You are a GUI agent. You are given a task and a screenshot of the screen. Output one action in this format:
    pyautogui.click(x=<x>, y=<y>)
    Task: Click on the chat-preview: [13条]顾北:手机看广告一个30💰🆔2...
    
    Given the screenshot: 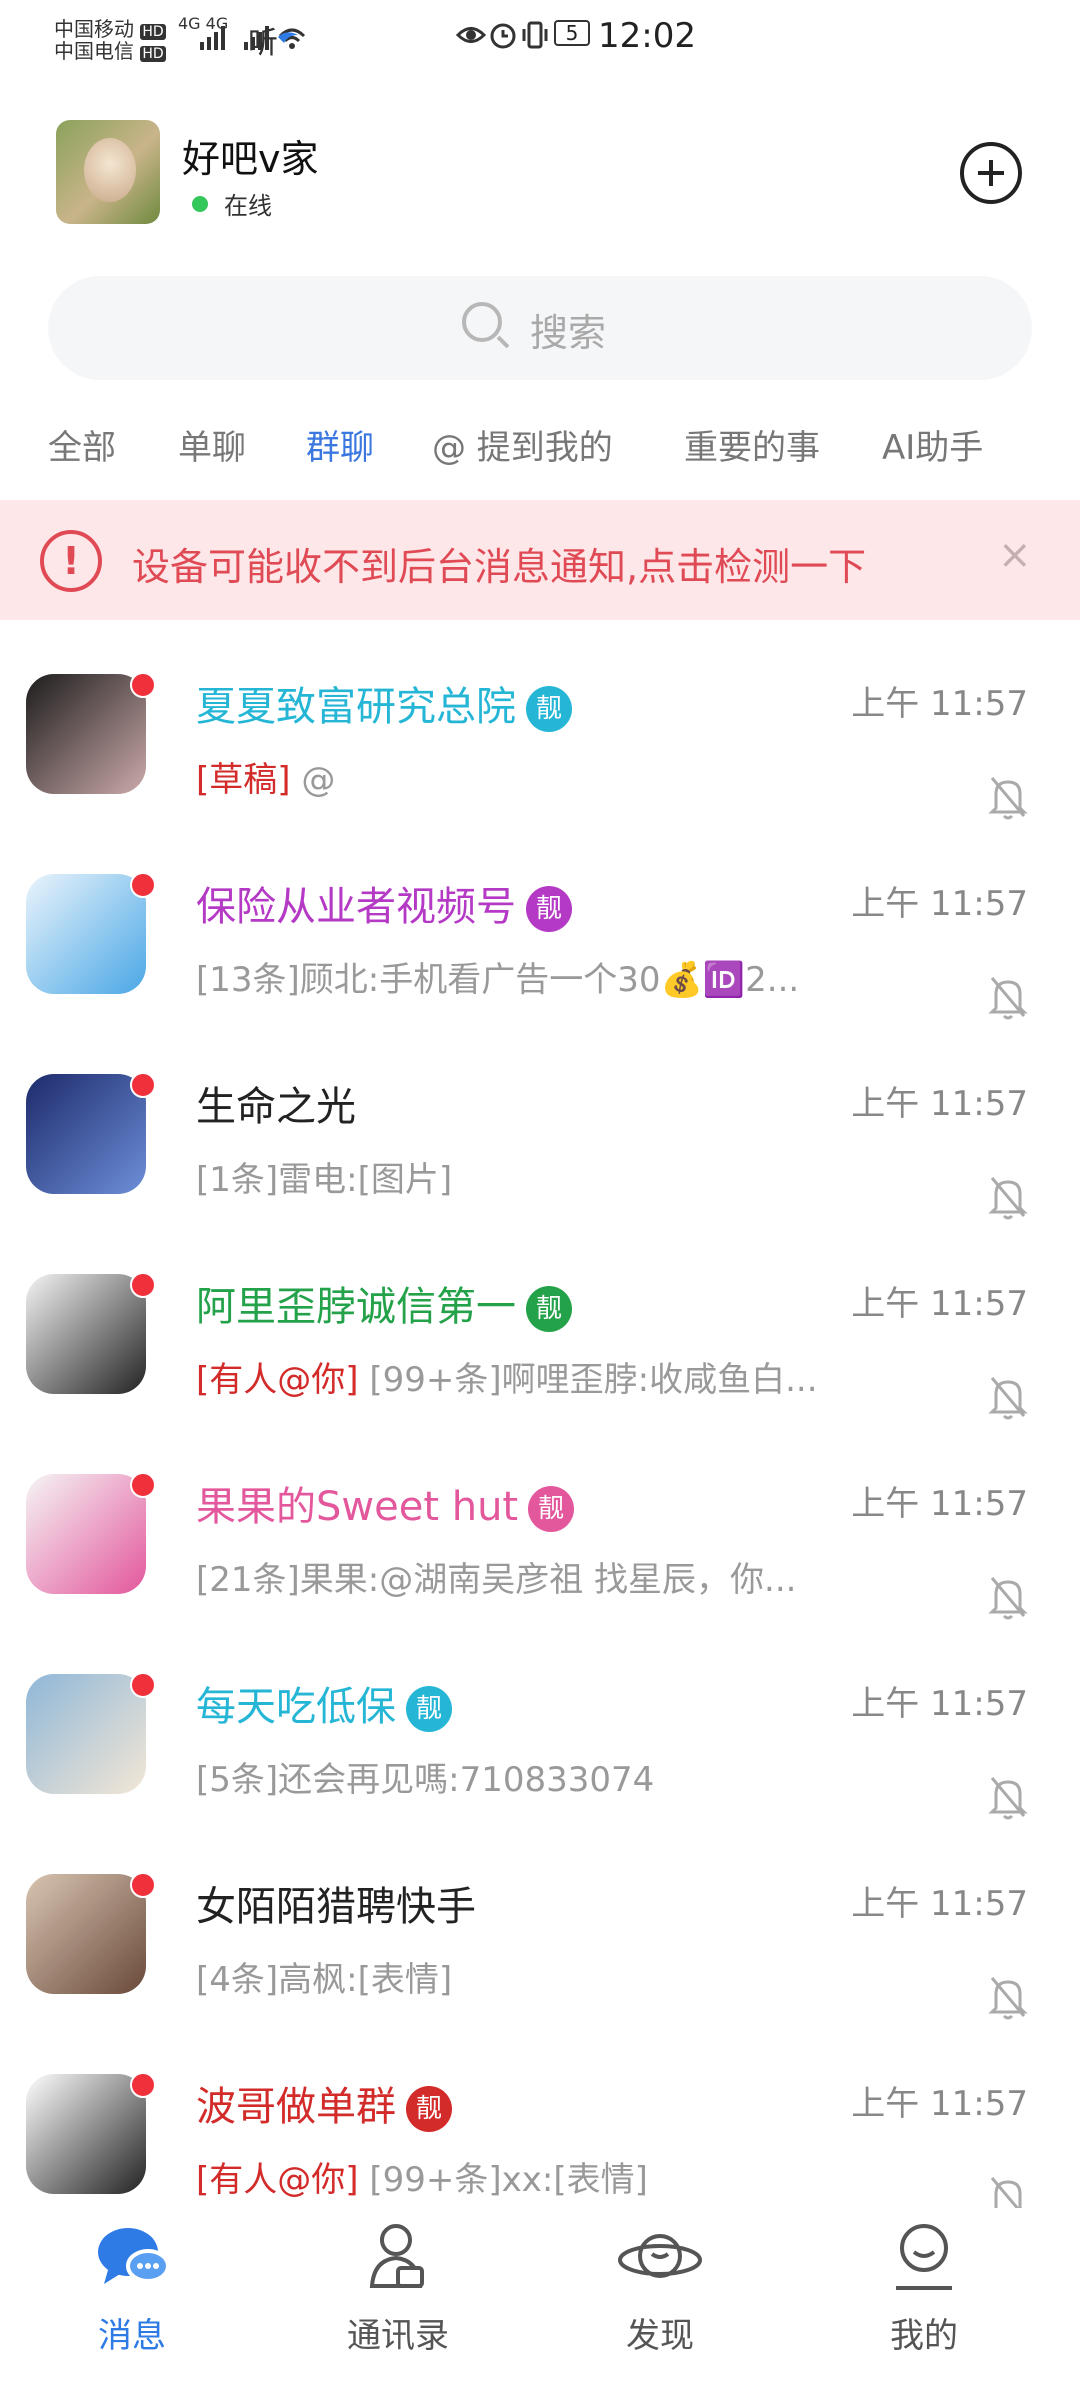 What is the action you would take?
    pyautogui.click(x=497, y=976)
    